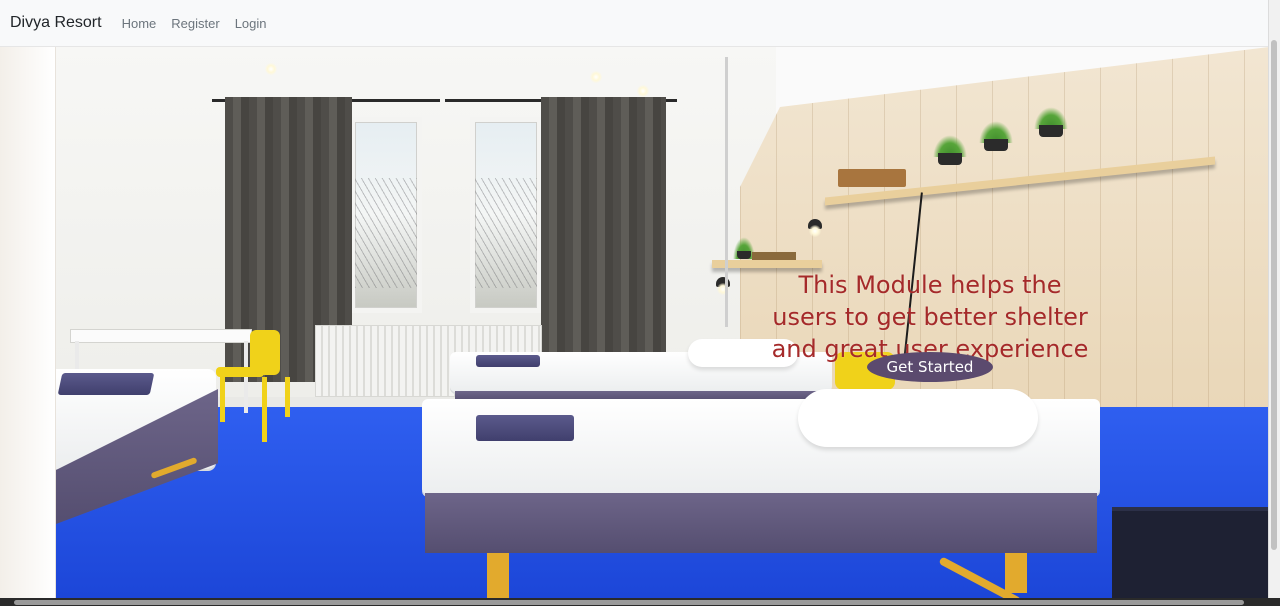 The width and height of the screenshot is (1280, 606). I want to click on nav-link-home: Home, so click(139, 23).